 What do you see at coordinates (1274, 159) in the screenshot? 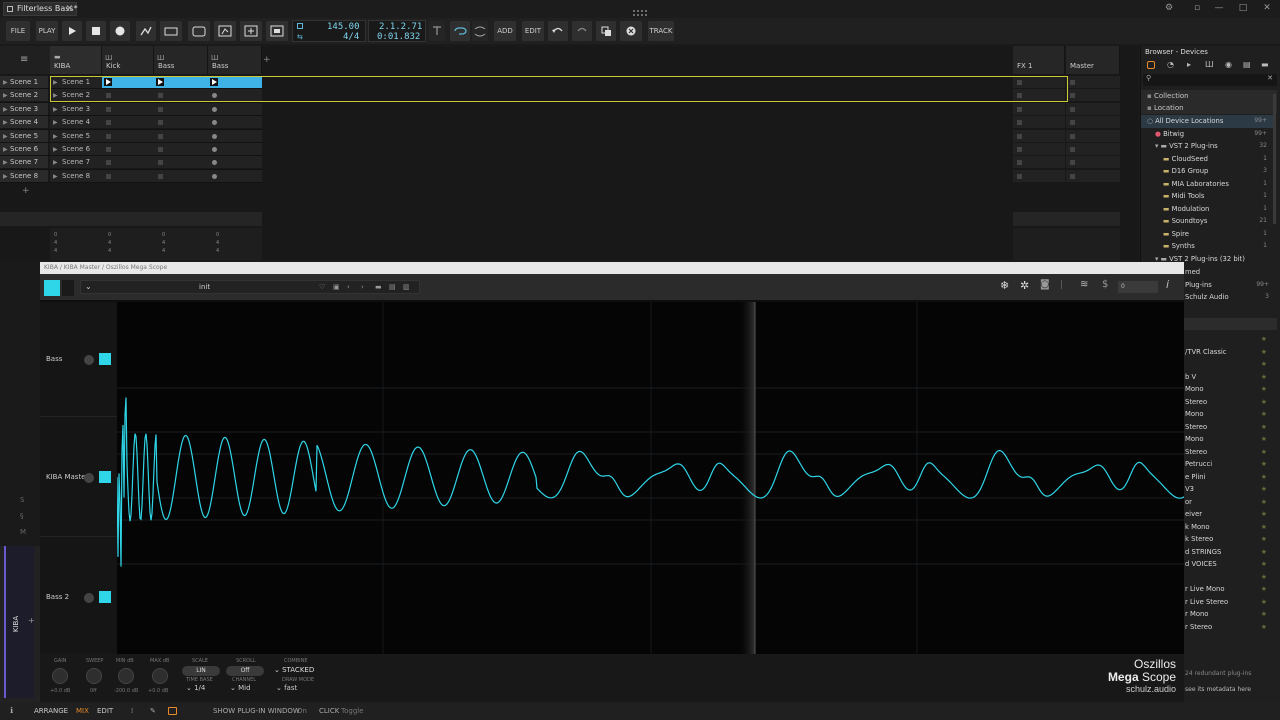
I see `browser-scrollbar` at bounding box center [1274, 159].